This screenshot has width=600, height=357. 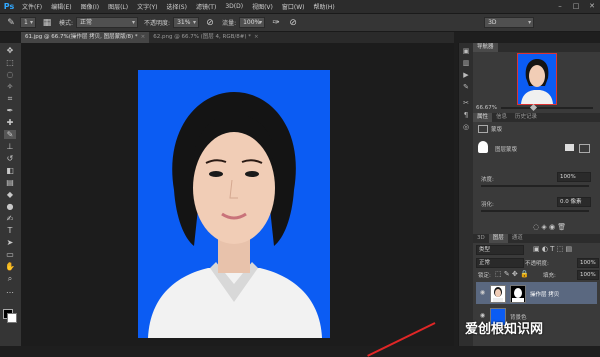 What do you see at coordinates (487, 205) in the screenshot?
I see `feather-label: 羽化:` at bounding box center [487, 205].